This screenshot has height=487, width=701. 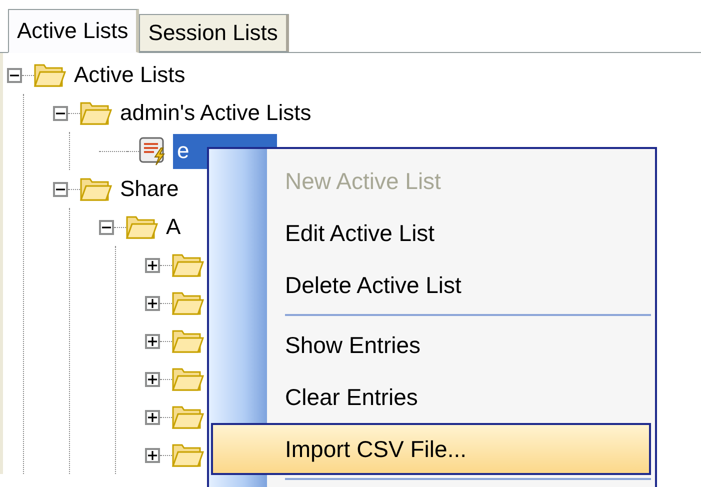 What do you see at coordinates (461, 397) in the screenshot?
I see `menu-item: Clear Entries` at bounding box center [461, 397].